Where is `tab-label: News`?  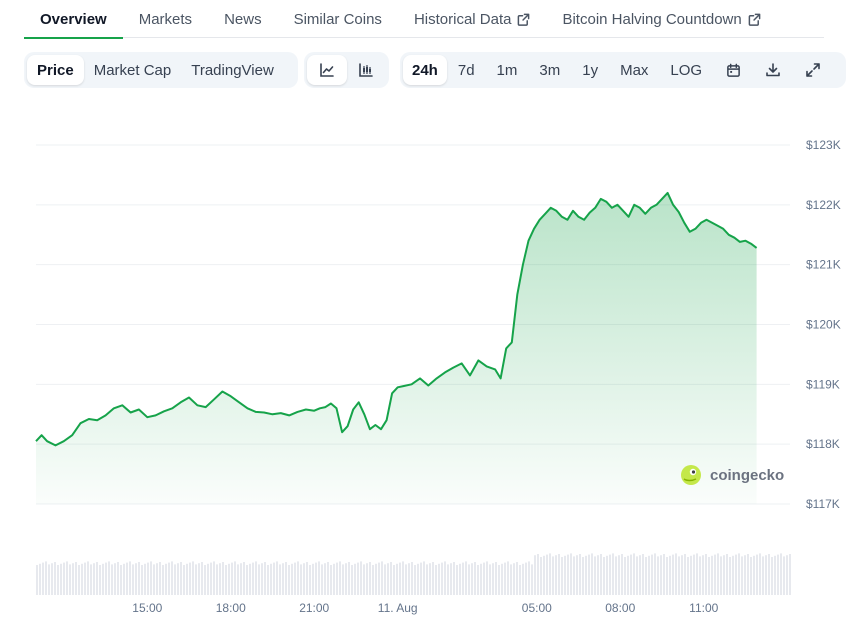 tab-label: News is located at coordinates (243, 19).